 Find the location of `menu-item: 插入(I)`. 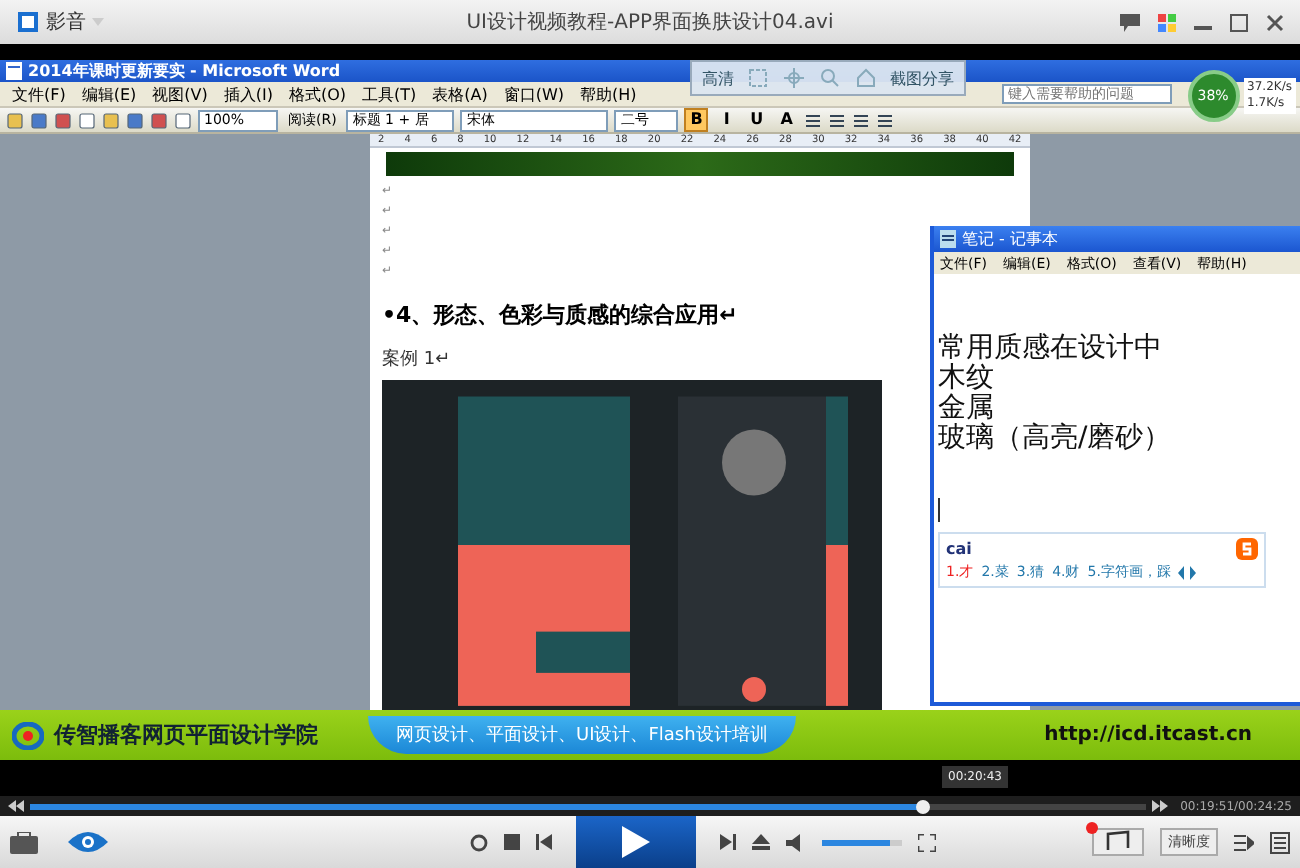

menu-item: 插入(I) is located at coordinates (248, 94).